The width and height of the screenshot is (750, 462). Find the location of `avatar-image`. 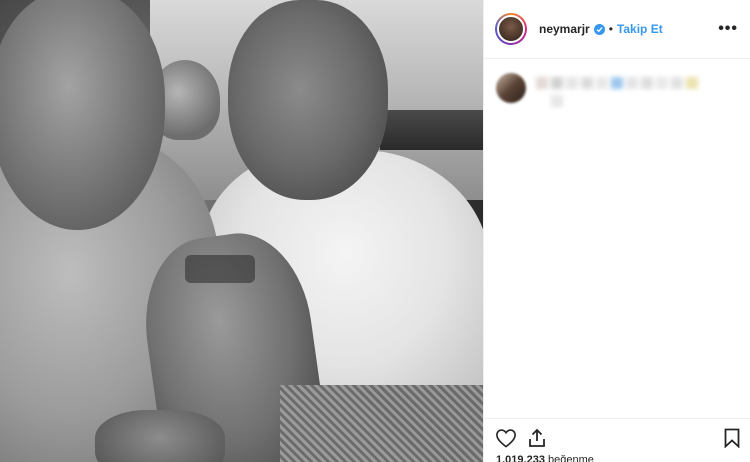

avatar-image is located at coordinates (511, 29).